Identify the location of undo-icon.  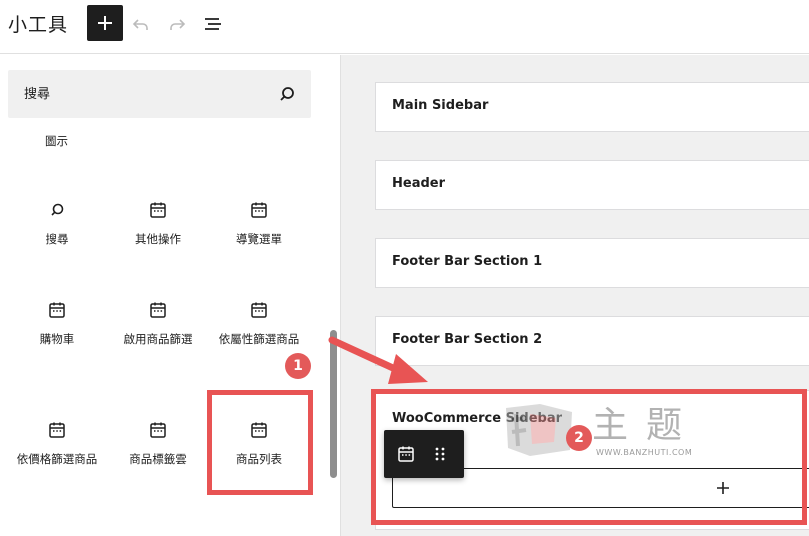
(141, 24).